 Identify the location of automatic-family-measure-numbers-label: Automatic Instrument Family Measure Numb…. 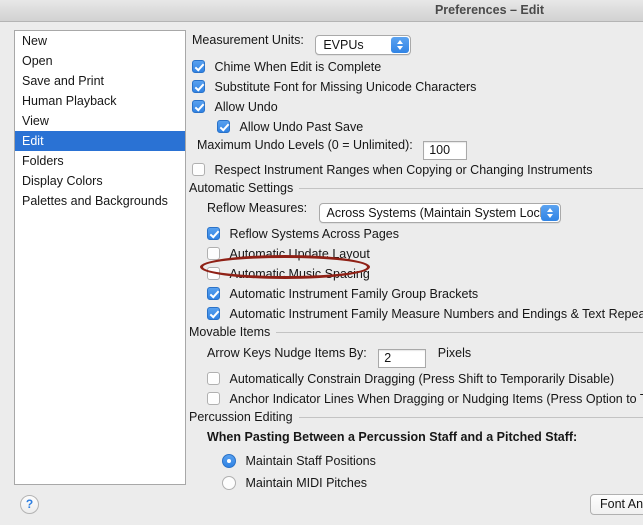
(436, 314).